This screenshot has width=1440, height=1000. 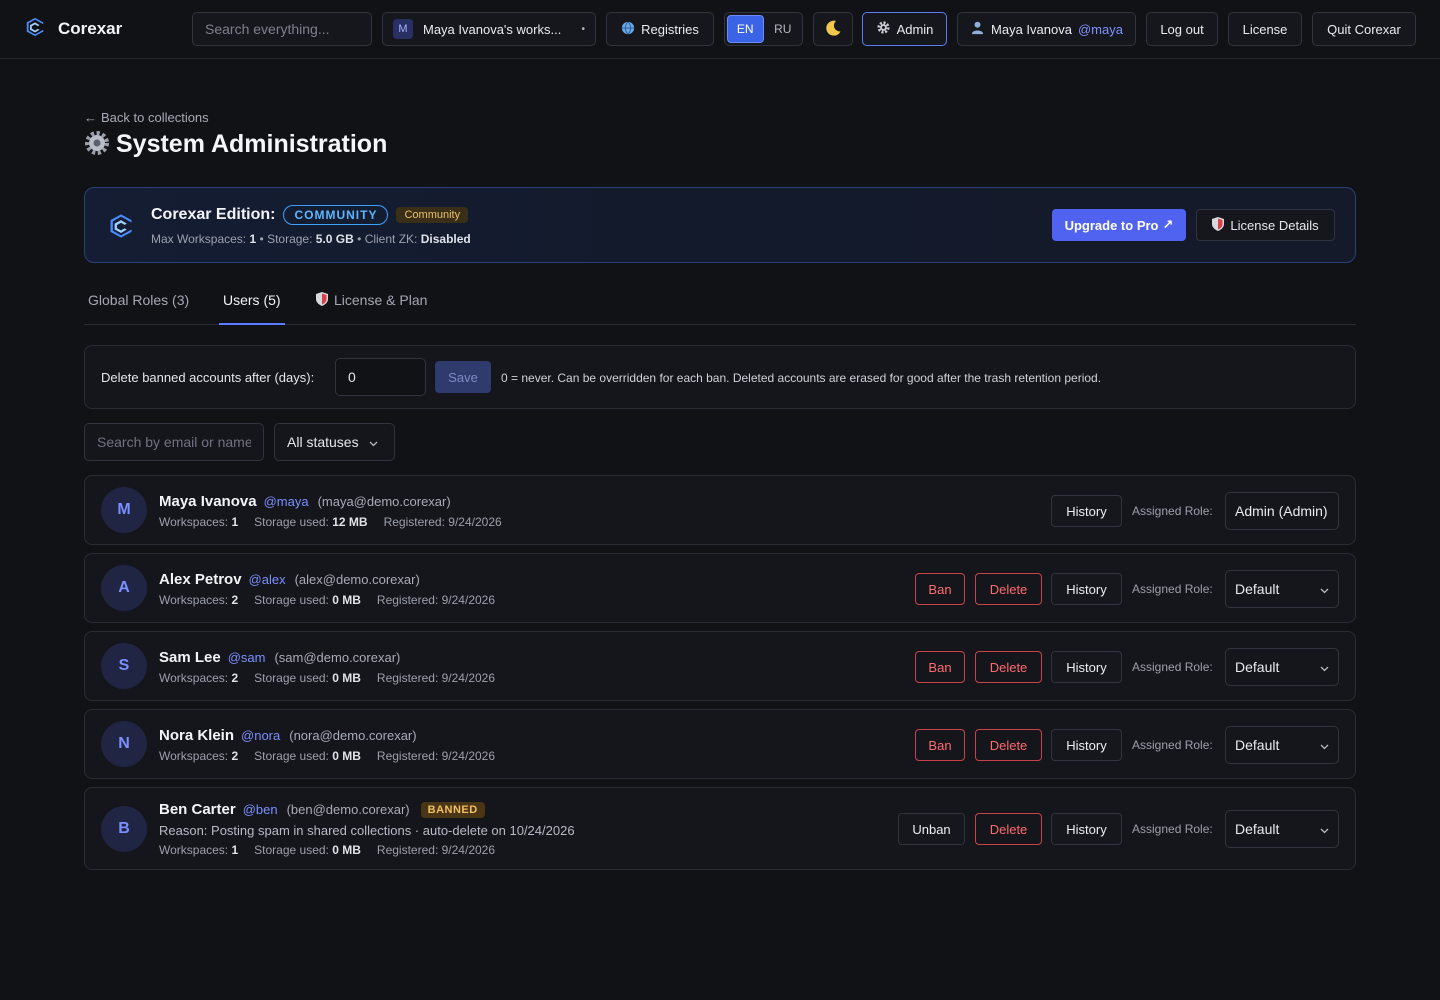 I want to click on tab-license-plan: License & Plan, so click(x=371, y=308).